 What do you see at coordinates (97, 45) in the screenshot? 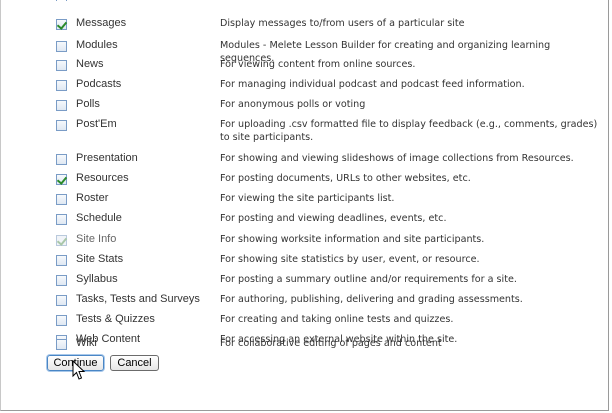
I see `tool-name-label: Modules` at bounding box center [97, 45].